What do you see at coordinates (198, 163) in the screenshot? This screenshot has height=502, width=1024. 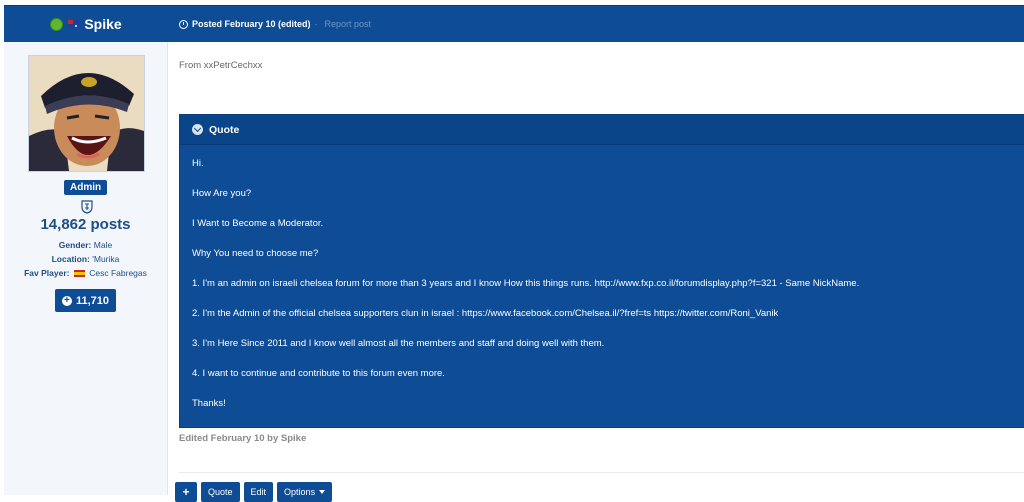 I see `quote-line: Hi.` at bounding box center [198, 163].